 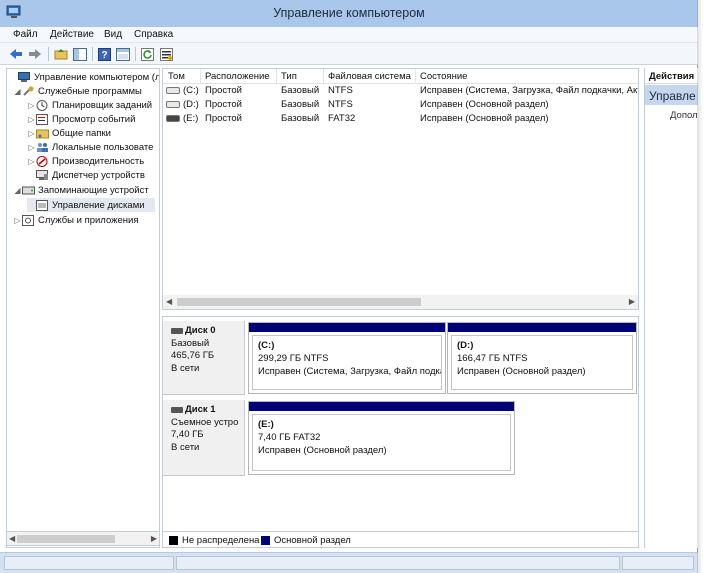 I want to click on tree-item-shared-folders: ▷ Общие папки, so click(x=69, y=133).